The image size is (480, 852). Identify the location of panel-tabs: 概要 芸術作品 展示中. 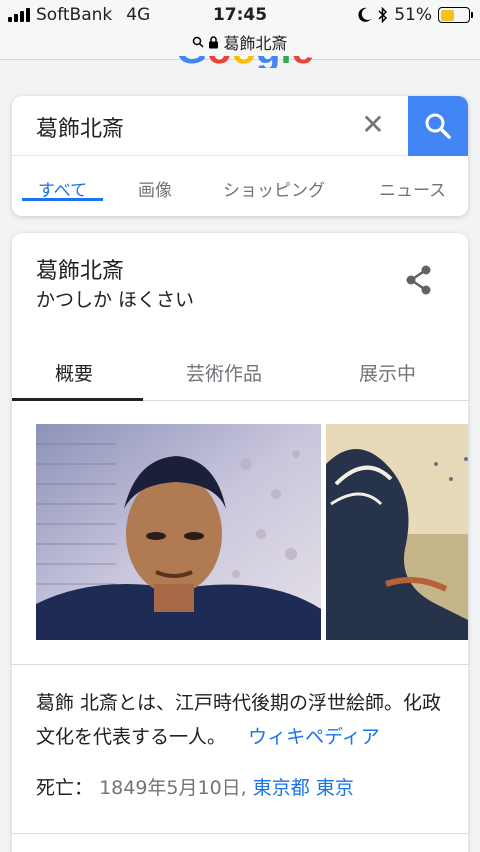
(240, 371).